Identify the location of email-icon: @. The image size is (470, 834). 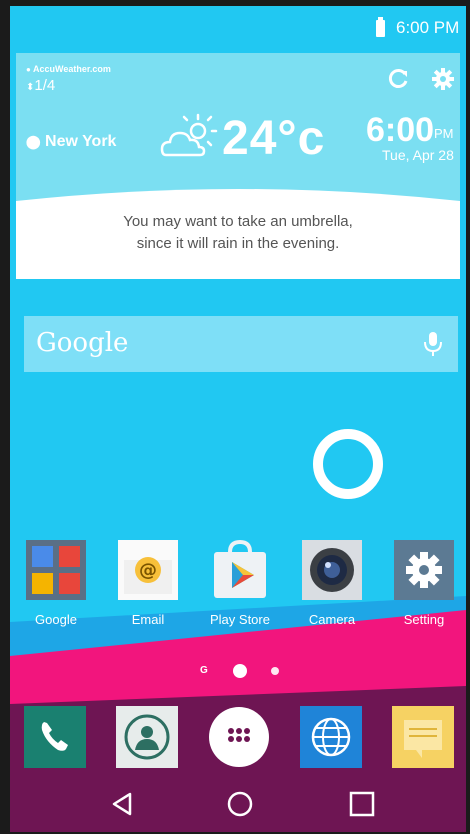
(148, 570).